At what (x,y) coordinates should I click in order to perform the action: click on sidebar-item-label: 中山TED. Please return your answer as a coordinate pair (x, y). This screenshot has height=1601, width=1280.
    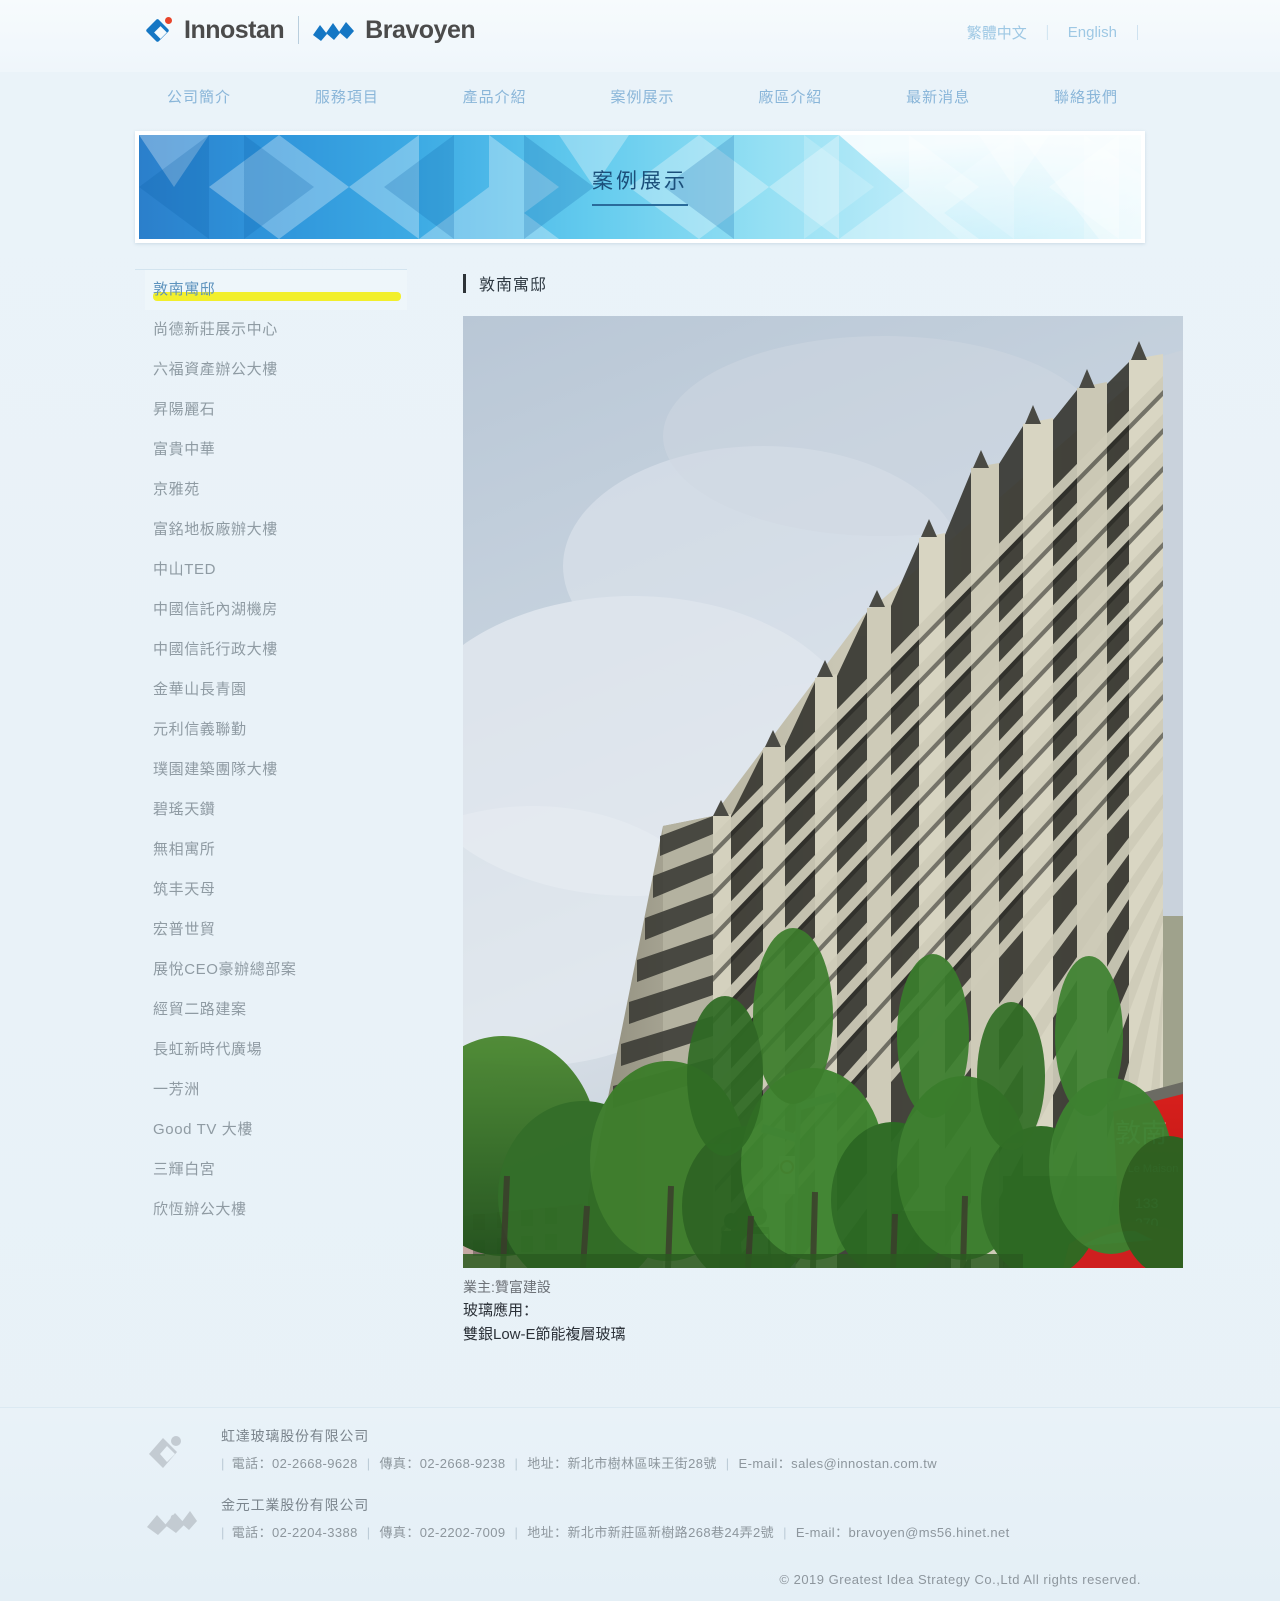
    Looking at the image, I should click on (185, 569).